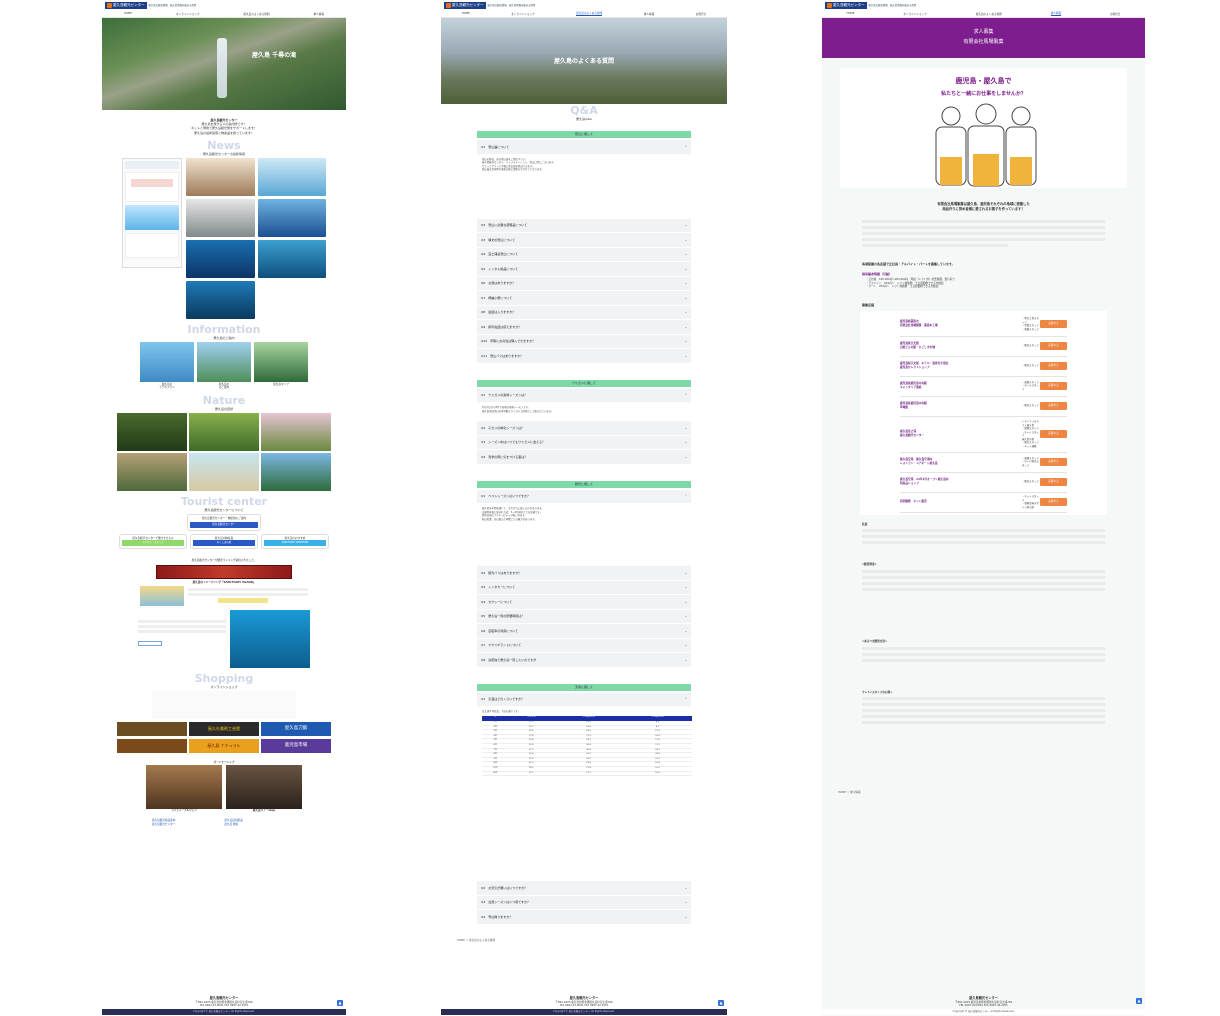 This screenshot has width=1220, height=1016. I want to click on faq-question: Q3 台風シーズンはいつ頃ですか？ ⌄, so click(584, 902).